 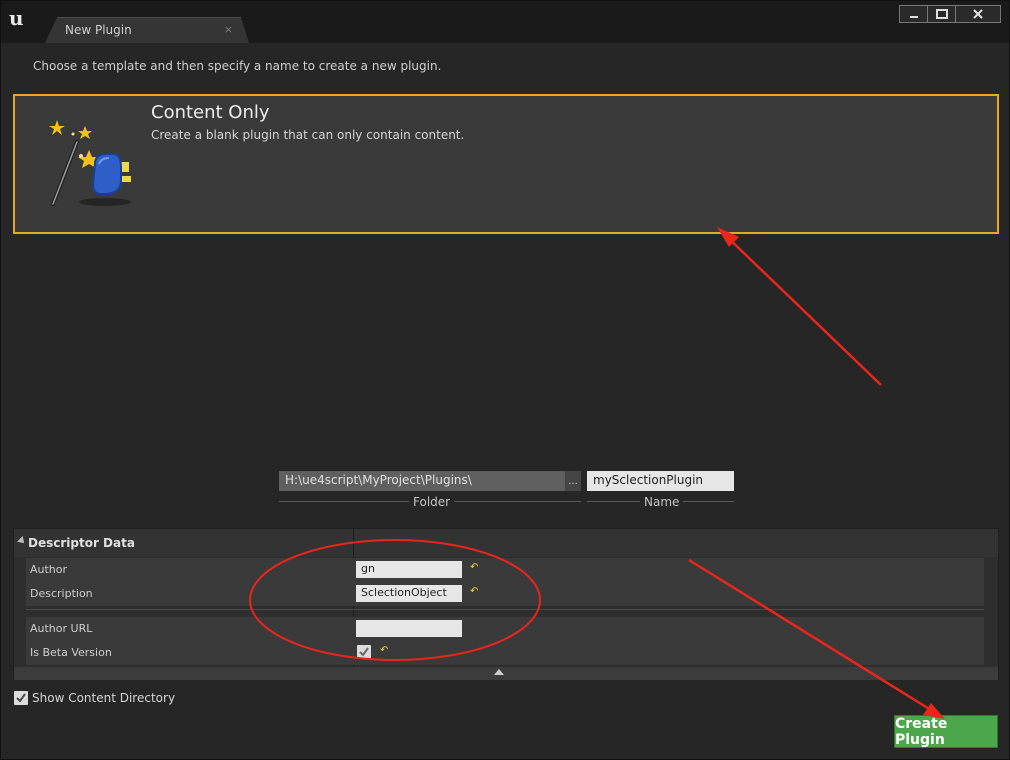 I want to click on author-url-label: Author URL, so click(x=61, y=628).